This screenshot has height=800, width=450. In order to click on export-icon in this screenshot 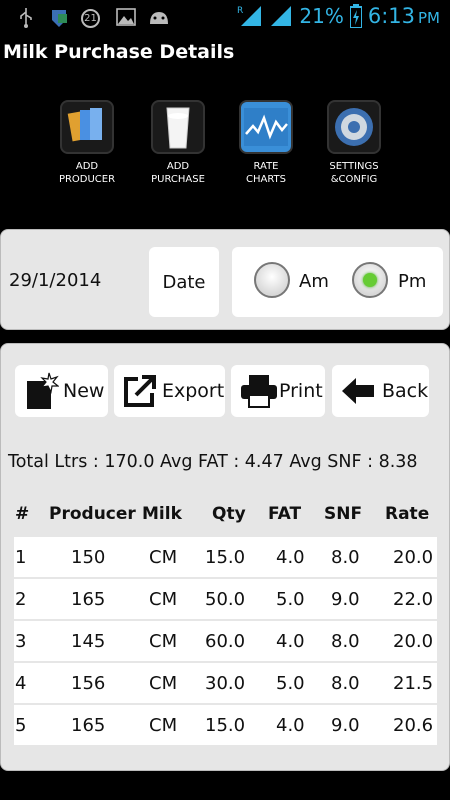, I will do `click(140, 391)`.